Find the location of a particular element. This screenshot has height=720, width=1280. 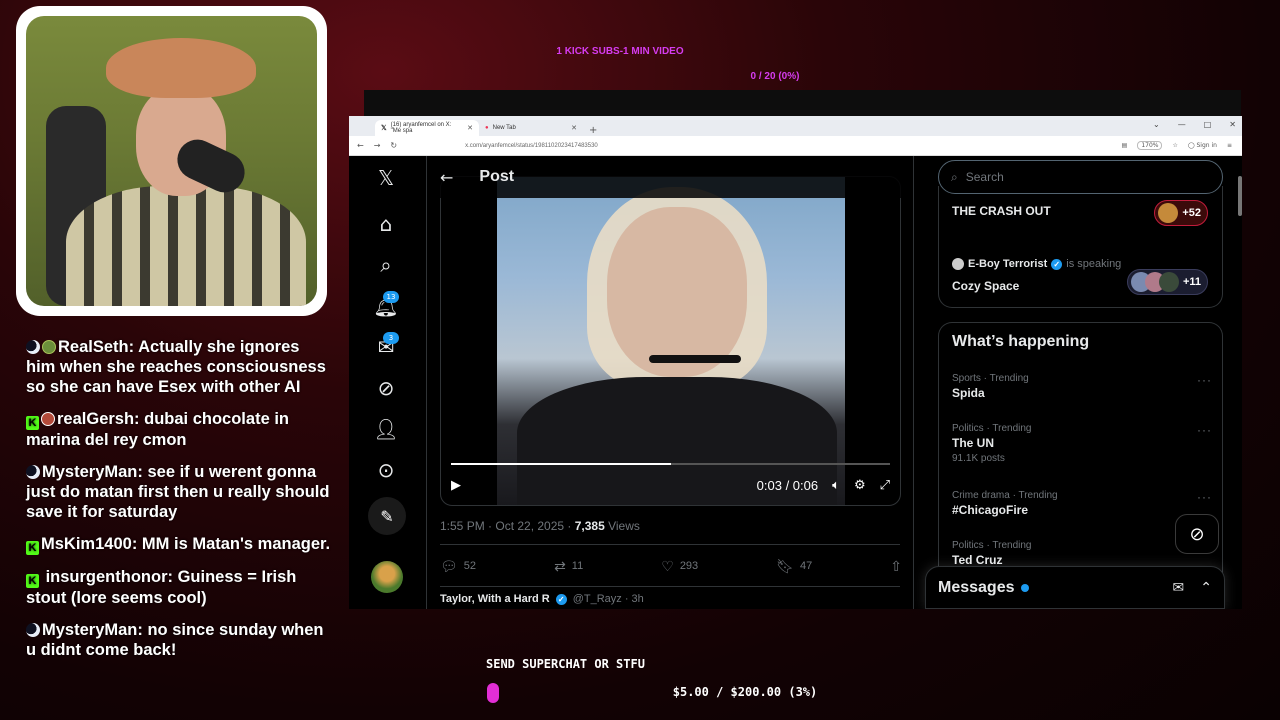

chat-username: RealSeth is located at coordinates (93, 347).